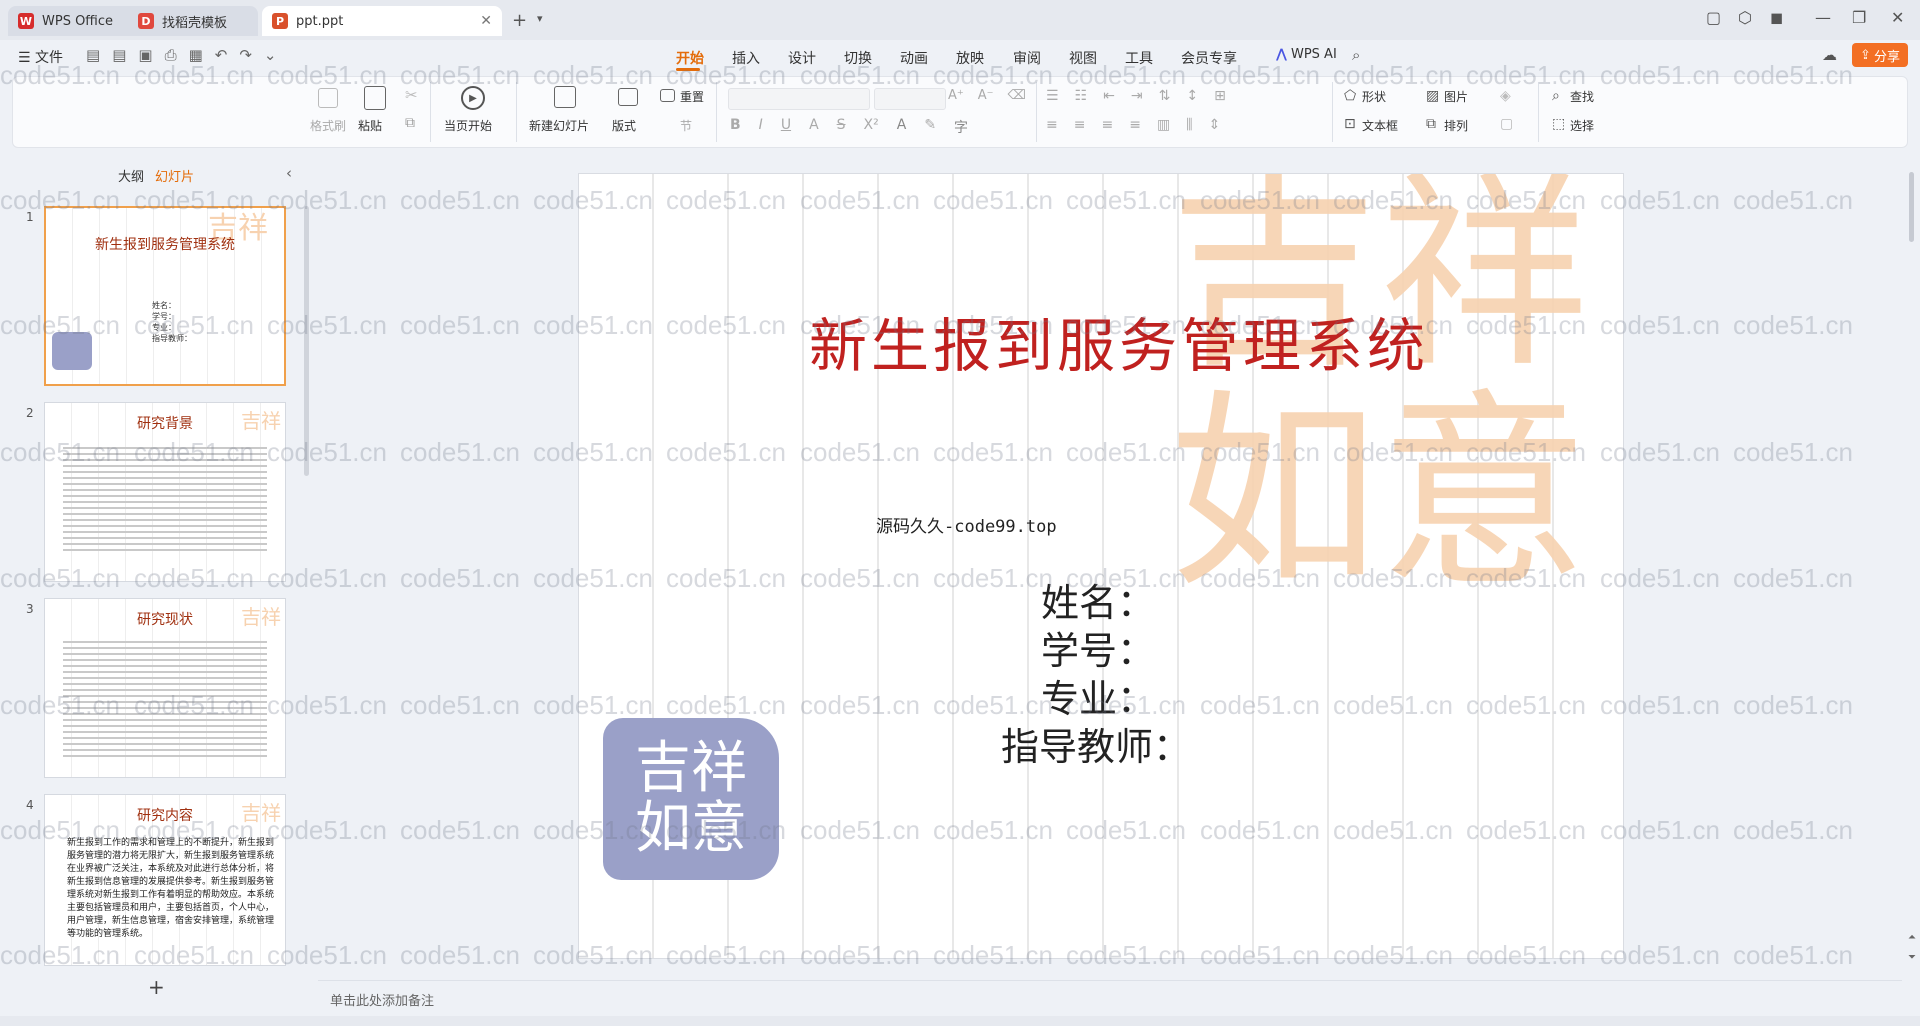 The height and width of the screenshot is (1026, 1920). I want to click on share-button: ⇪ 分享, so click(1880, 55).